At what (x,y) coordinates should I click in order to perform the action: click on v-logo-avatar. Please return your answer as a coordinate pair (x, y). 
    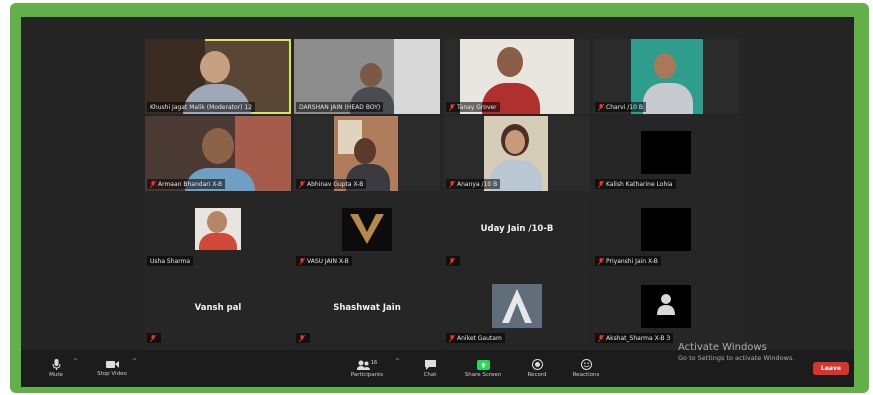
    Looking at the image, I should click on (367, 229).